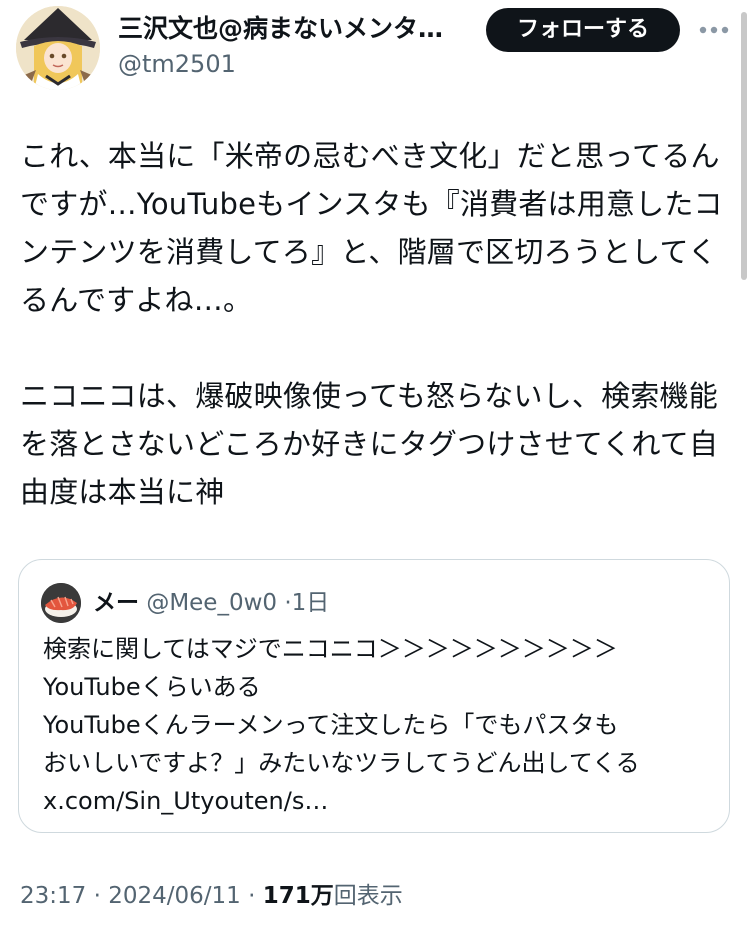 This screenshot has width=750, height=936. Describe the element at coordinates (311, 603) in the screenshot. I see `quote-timestamp: 1日` at that location.